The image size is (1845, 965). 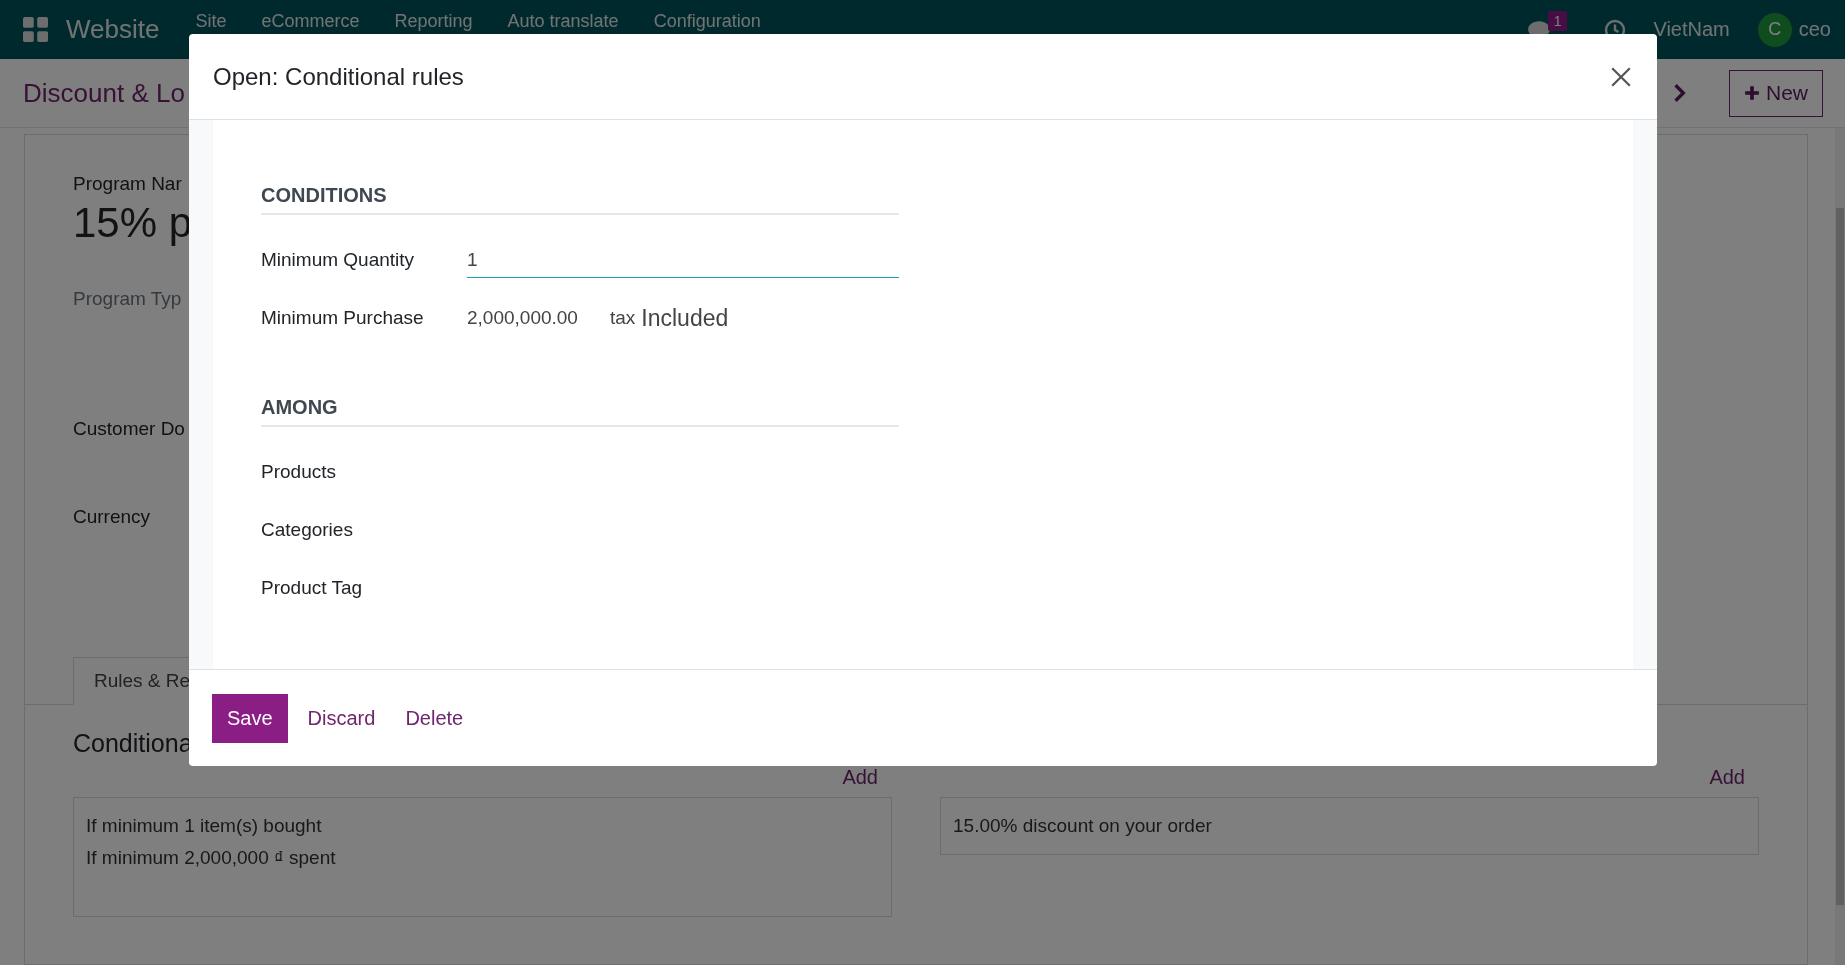 What do you see at coordinates (211, 21) in the screenshot?
I see `menu-item: Site` at bounding box center [211, 21].